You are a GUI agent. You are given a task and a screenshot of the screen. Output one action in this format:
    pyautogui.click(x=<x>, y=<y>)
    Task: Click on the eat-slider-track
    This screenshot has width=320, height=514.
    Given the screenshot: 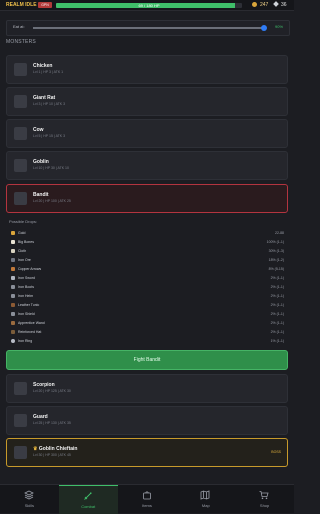 What is the action you would take?
    pyautogui.click(x=149, y=28)
    